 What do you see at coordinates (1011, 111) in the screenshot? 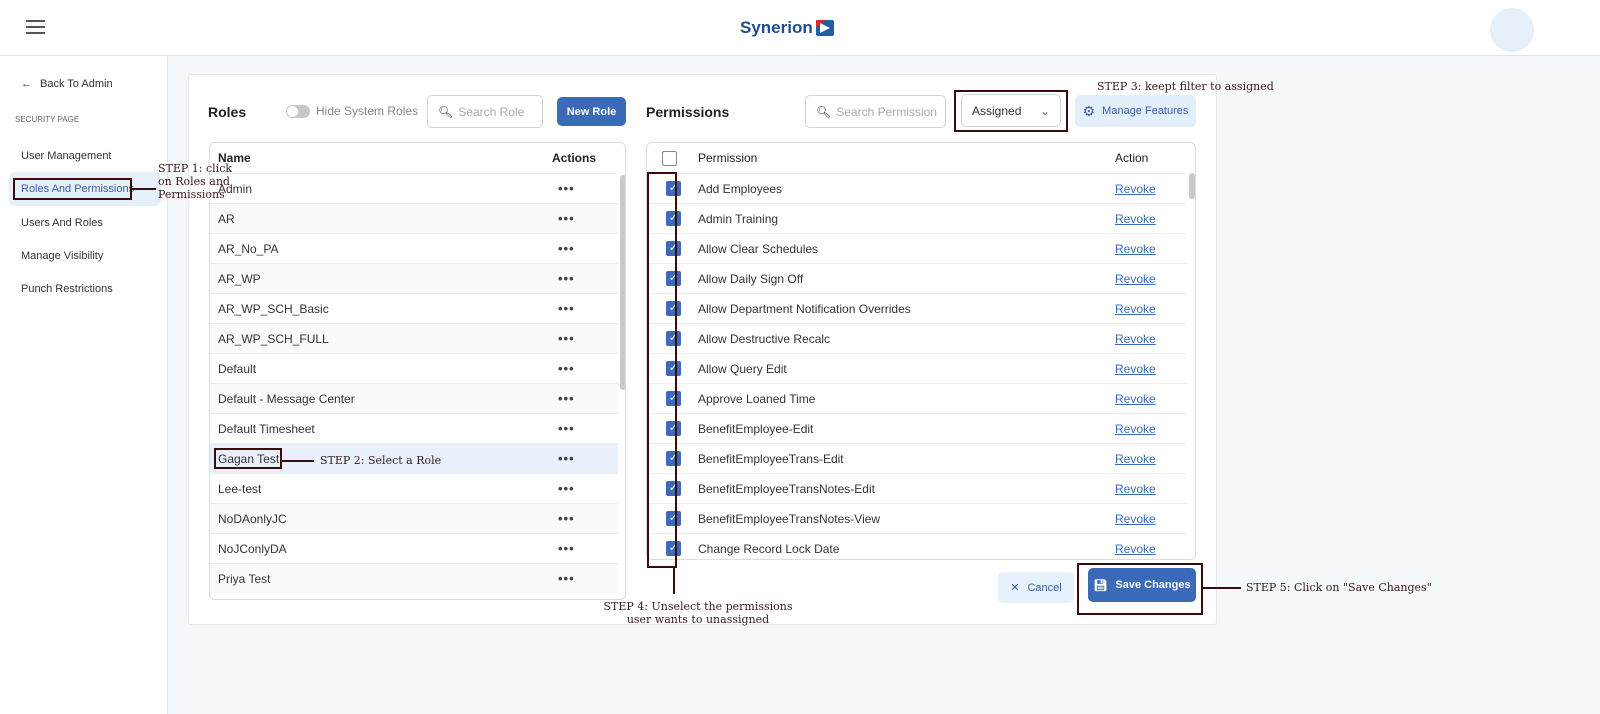
I see `annotation-box-step3` at bounding box center [1011, 111].